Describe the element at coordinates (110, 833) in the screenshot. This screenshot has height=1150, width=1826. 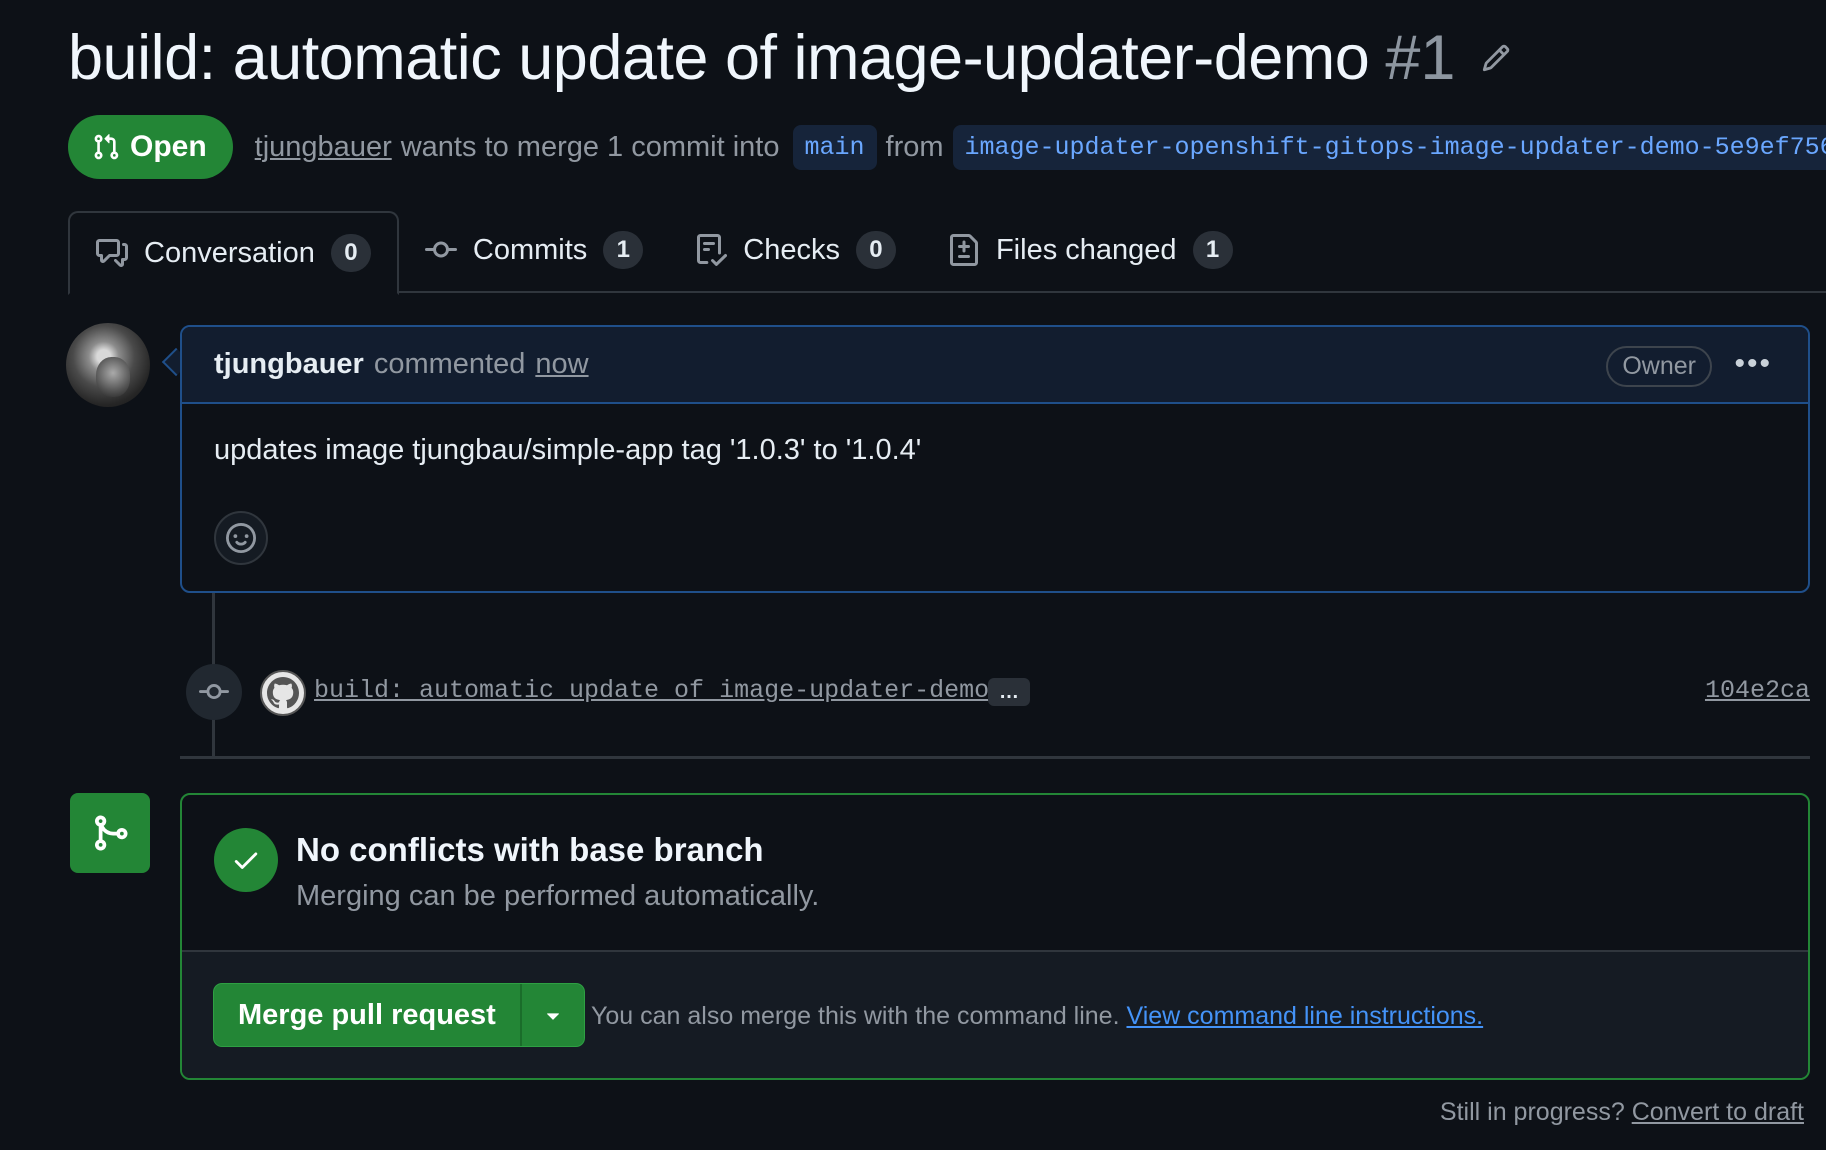
I see `git-merge-icon` at that location.